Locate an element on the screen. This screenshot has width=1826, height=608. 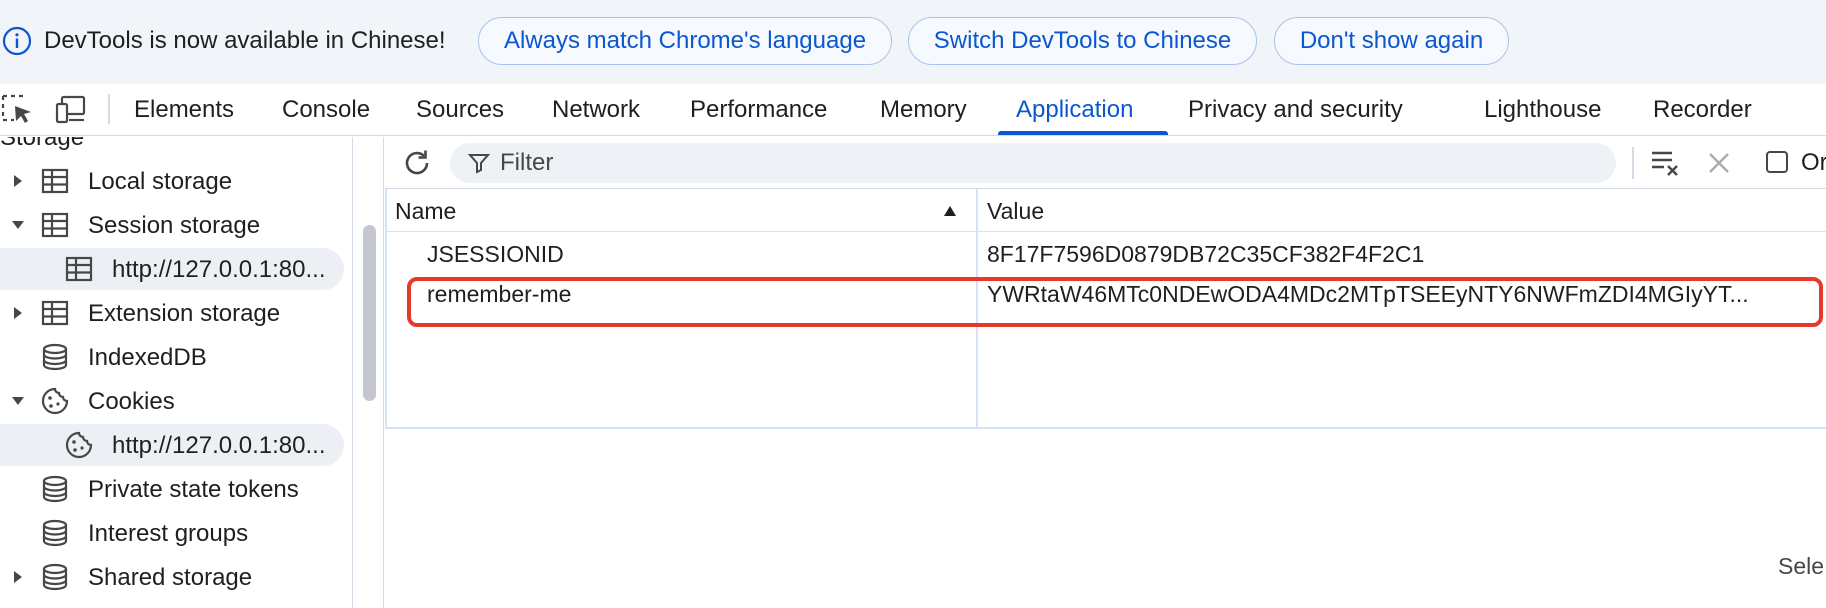
sidebar-item-interest-groups: Interest groups is located at coordinates (172, 533).